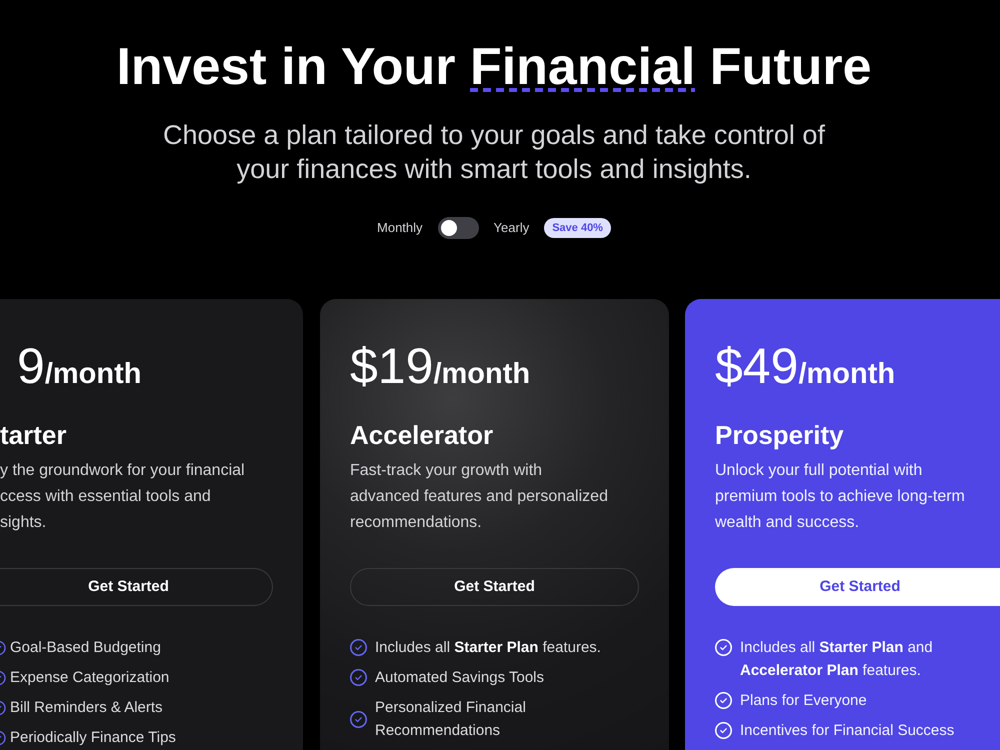  What do you see at coordinates (840, 497) in the screenshot?
I see `plan-description: Unlock your full potential with premium tools to achieve long-term wealth and success.` at bounding box center [840, 497].